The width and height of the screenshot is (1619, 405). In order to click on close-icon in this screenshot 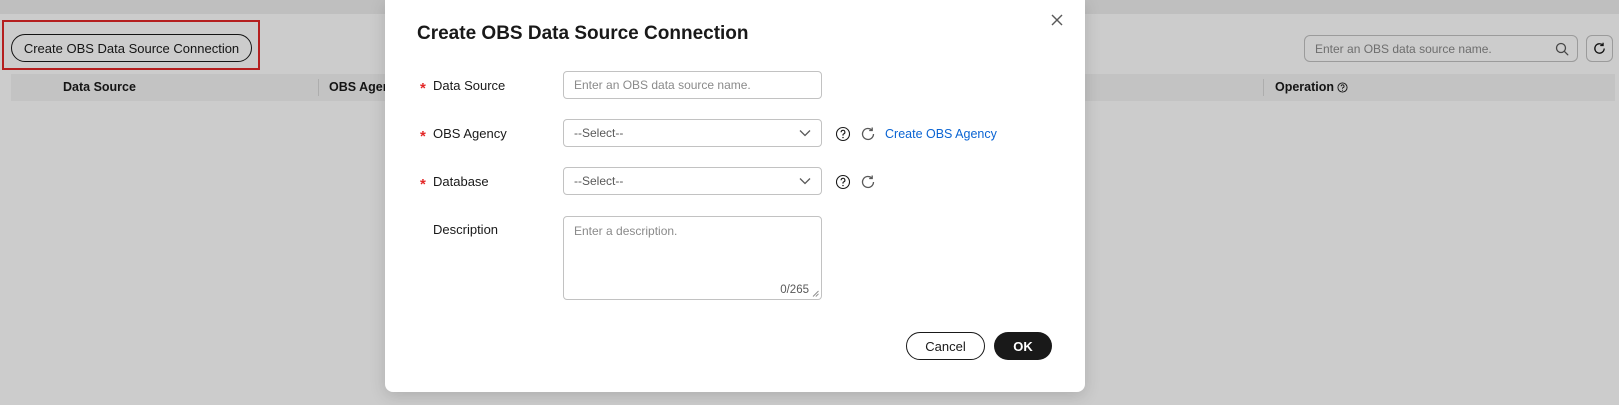, I will do `click(1057, 20)`.